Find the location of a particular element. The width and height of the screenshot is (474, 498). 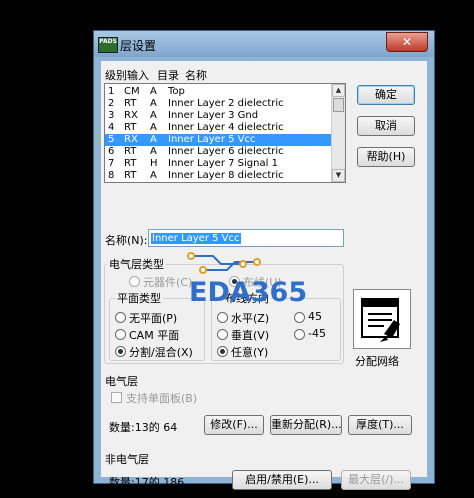

deg-neg45-radio is located at coordinates (299, 334).